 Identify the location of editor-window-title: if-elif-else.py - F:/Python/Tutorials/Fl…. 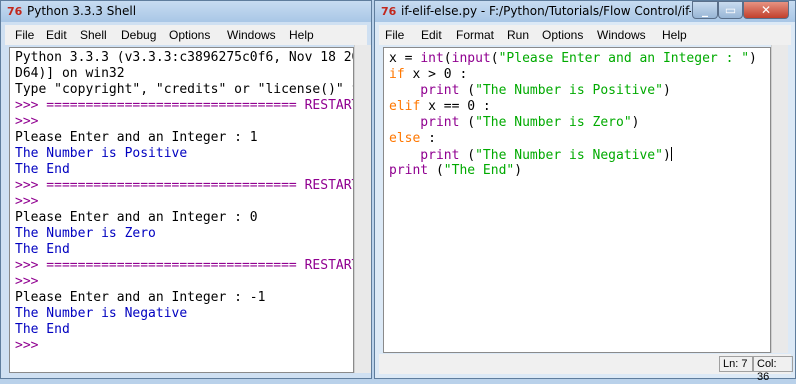
(546, 11).